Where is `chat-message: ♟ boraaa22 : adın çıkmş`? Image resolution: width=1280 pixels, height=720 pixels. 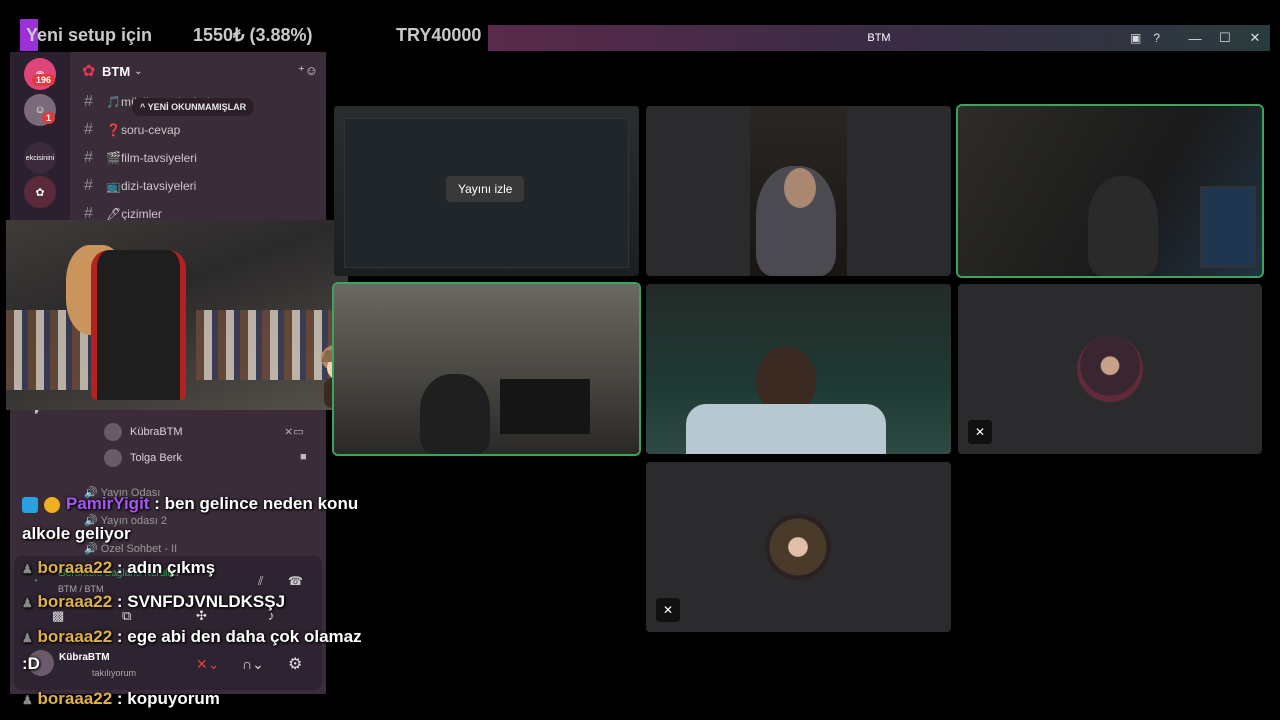
chat-message: ♟ boraaa22 : adın çıkmş is located at coordinates (118, 568).